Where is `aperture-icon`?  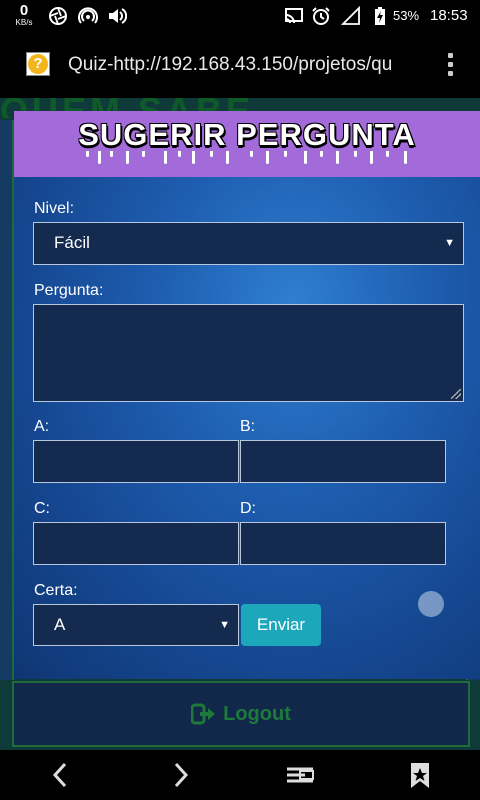
aperture-icon is located at coordinates (58, 16).